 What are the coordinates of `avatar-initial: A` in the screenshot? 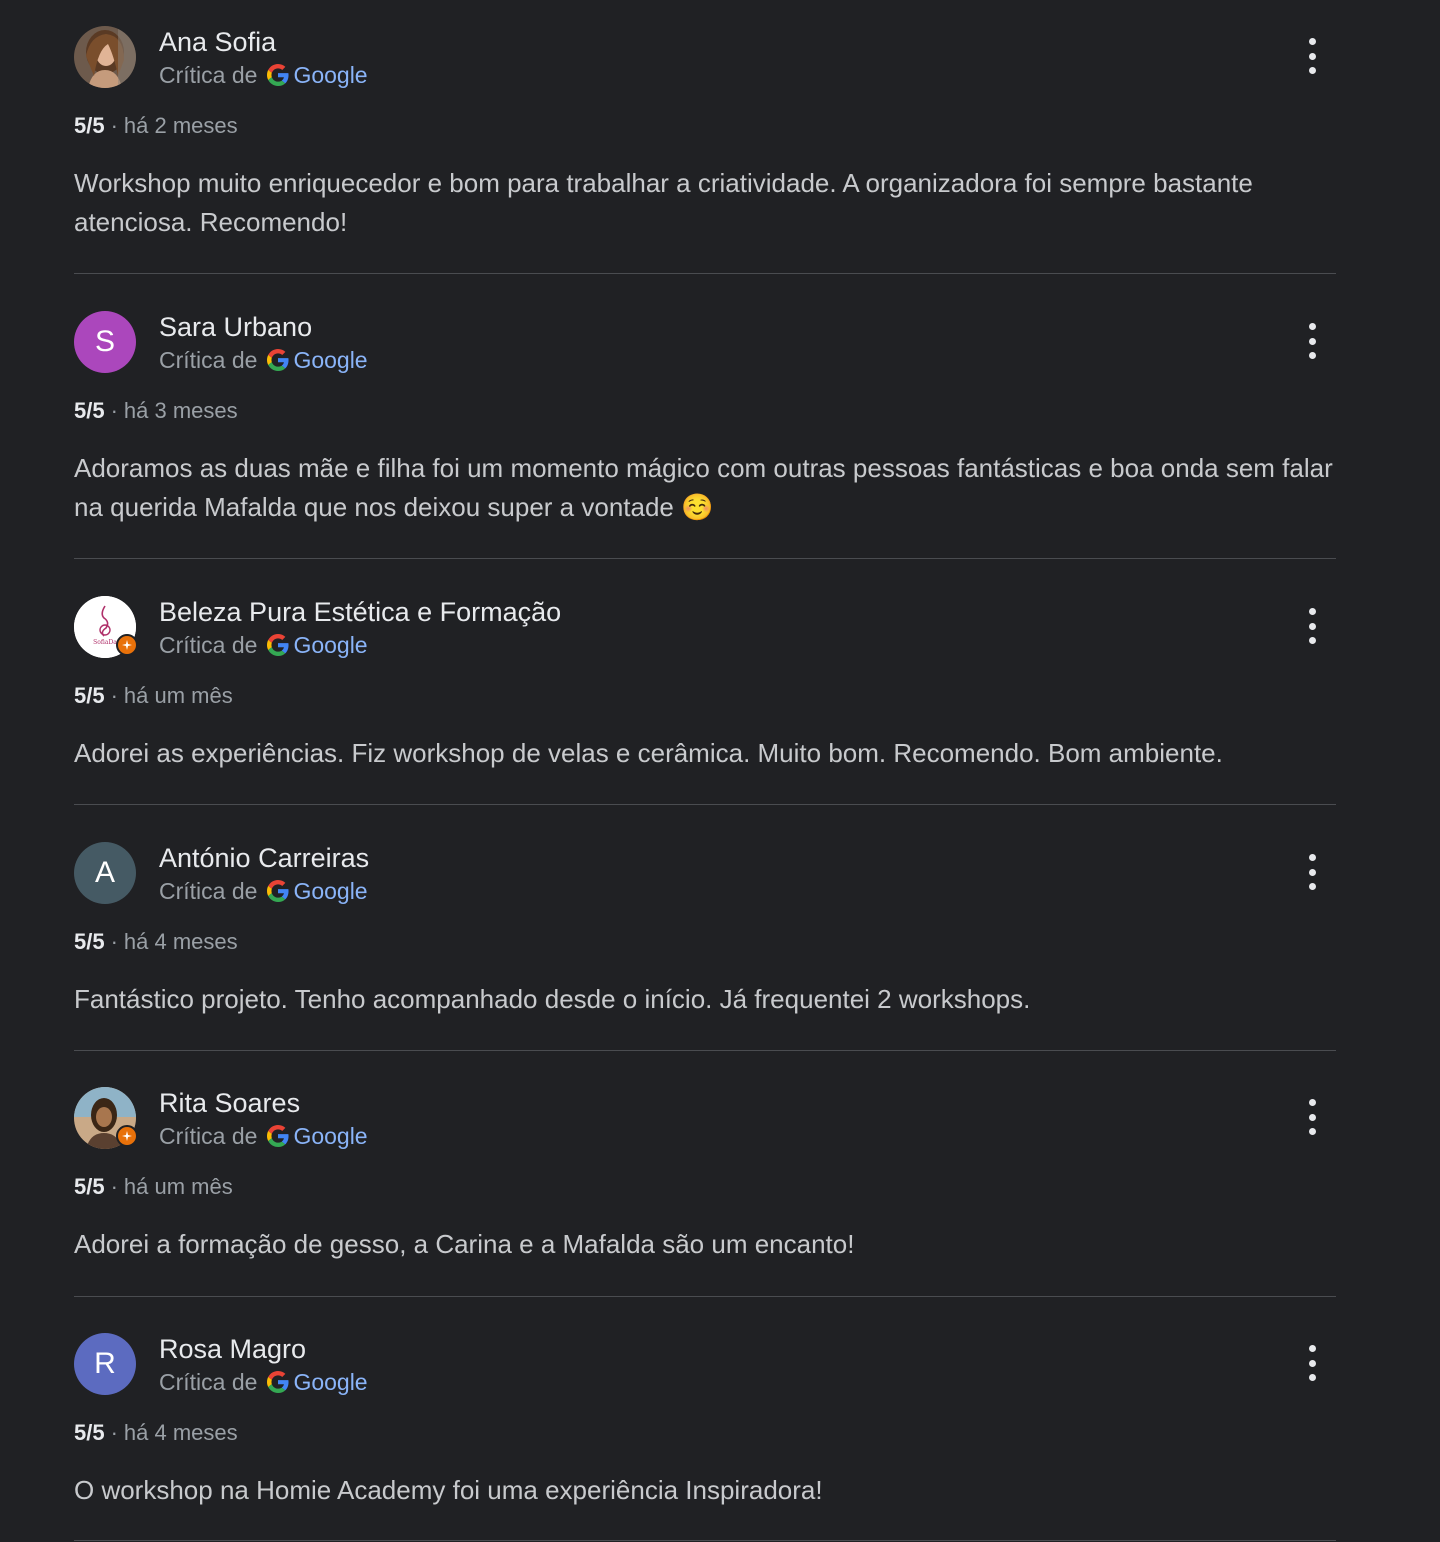 It's located at (104, 872).